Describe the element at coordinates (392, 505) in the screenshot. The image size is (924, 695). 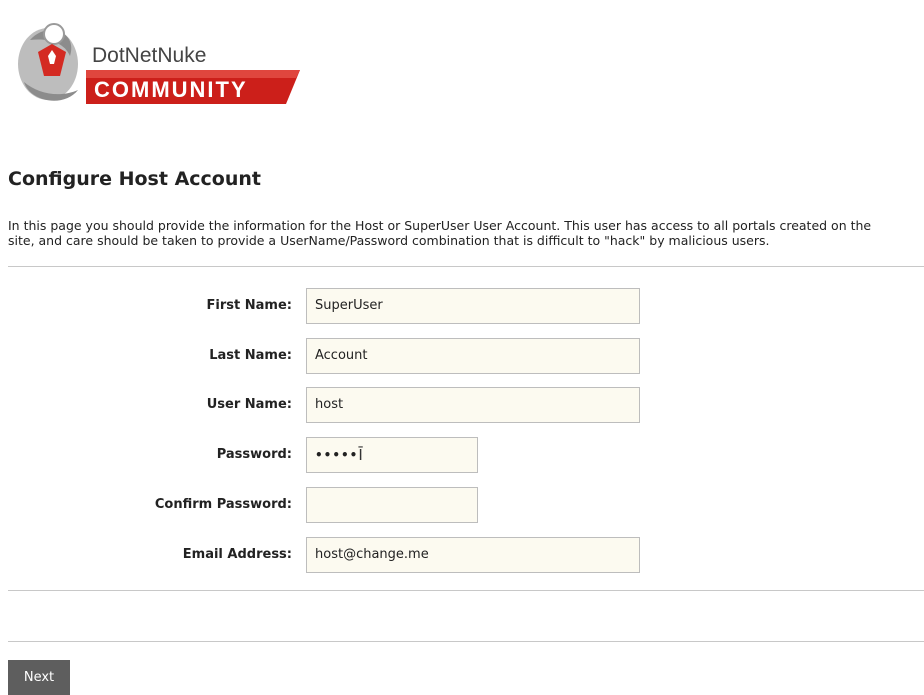
I see `confirm-password-input` at that location.